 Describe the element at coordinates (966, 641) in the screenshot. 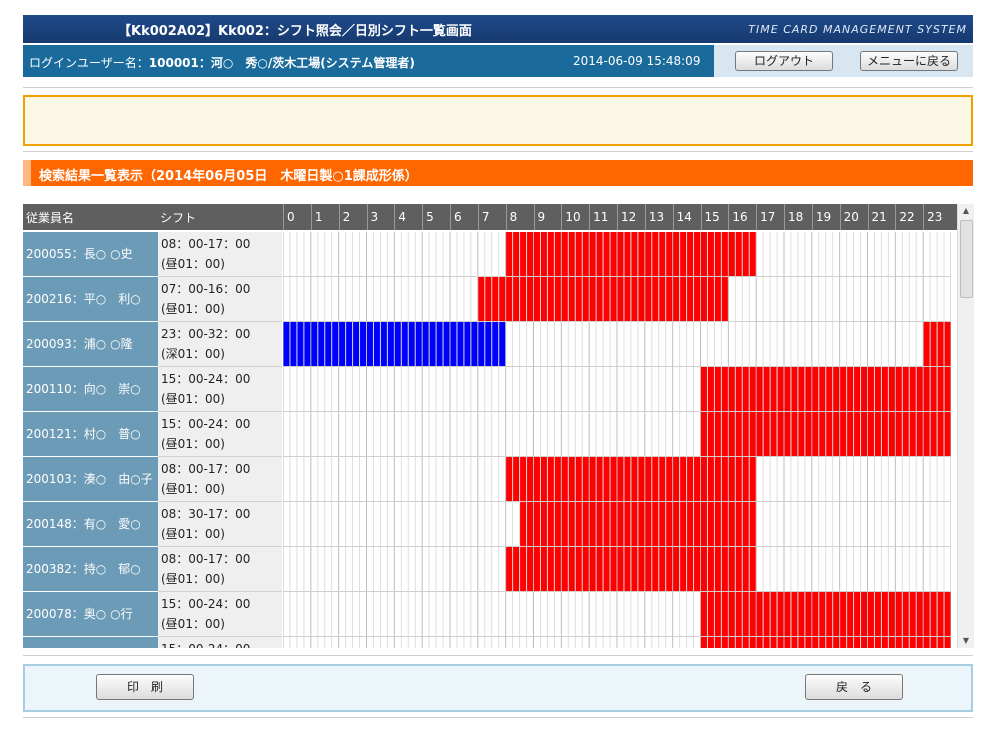

I see `scroll-down-arrow-icon: ▼` at that location.